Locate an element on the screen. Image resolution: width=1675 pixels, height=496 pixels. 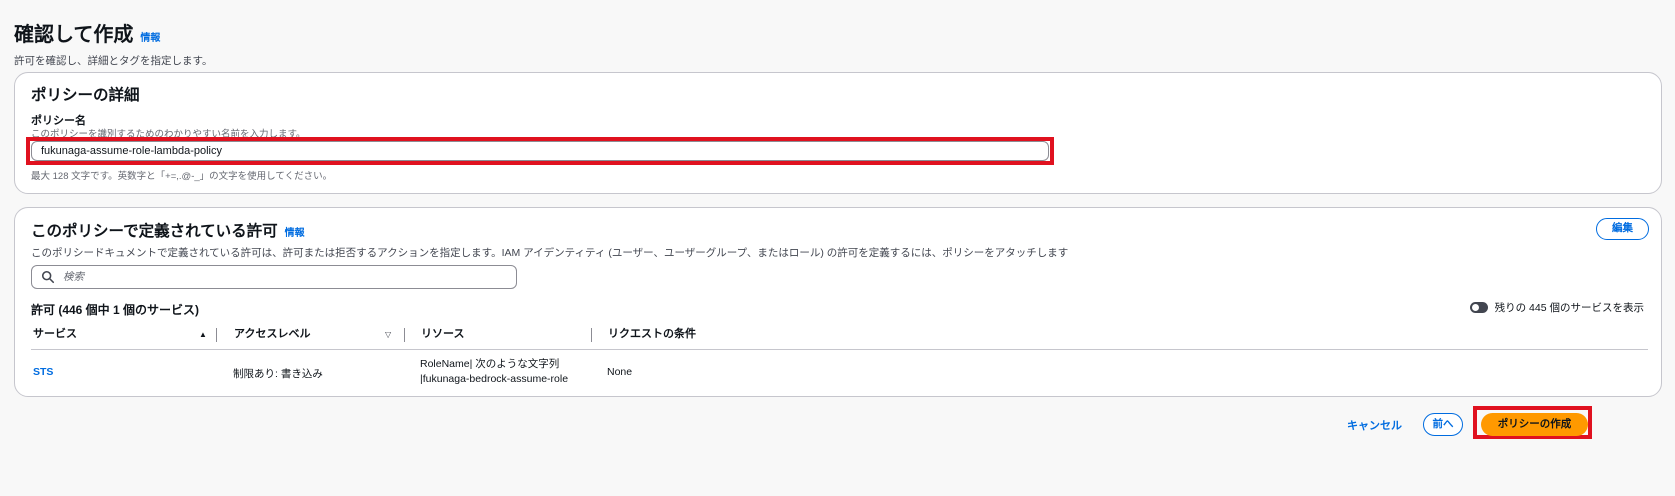
column-header-conditions: リクエストの条件 is located at coordinates (652, 334).